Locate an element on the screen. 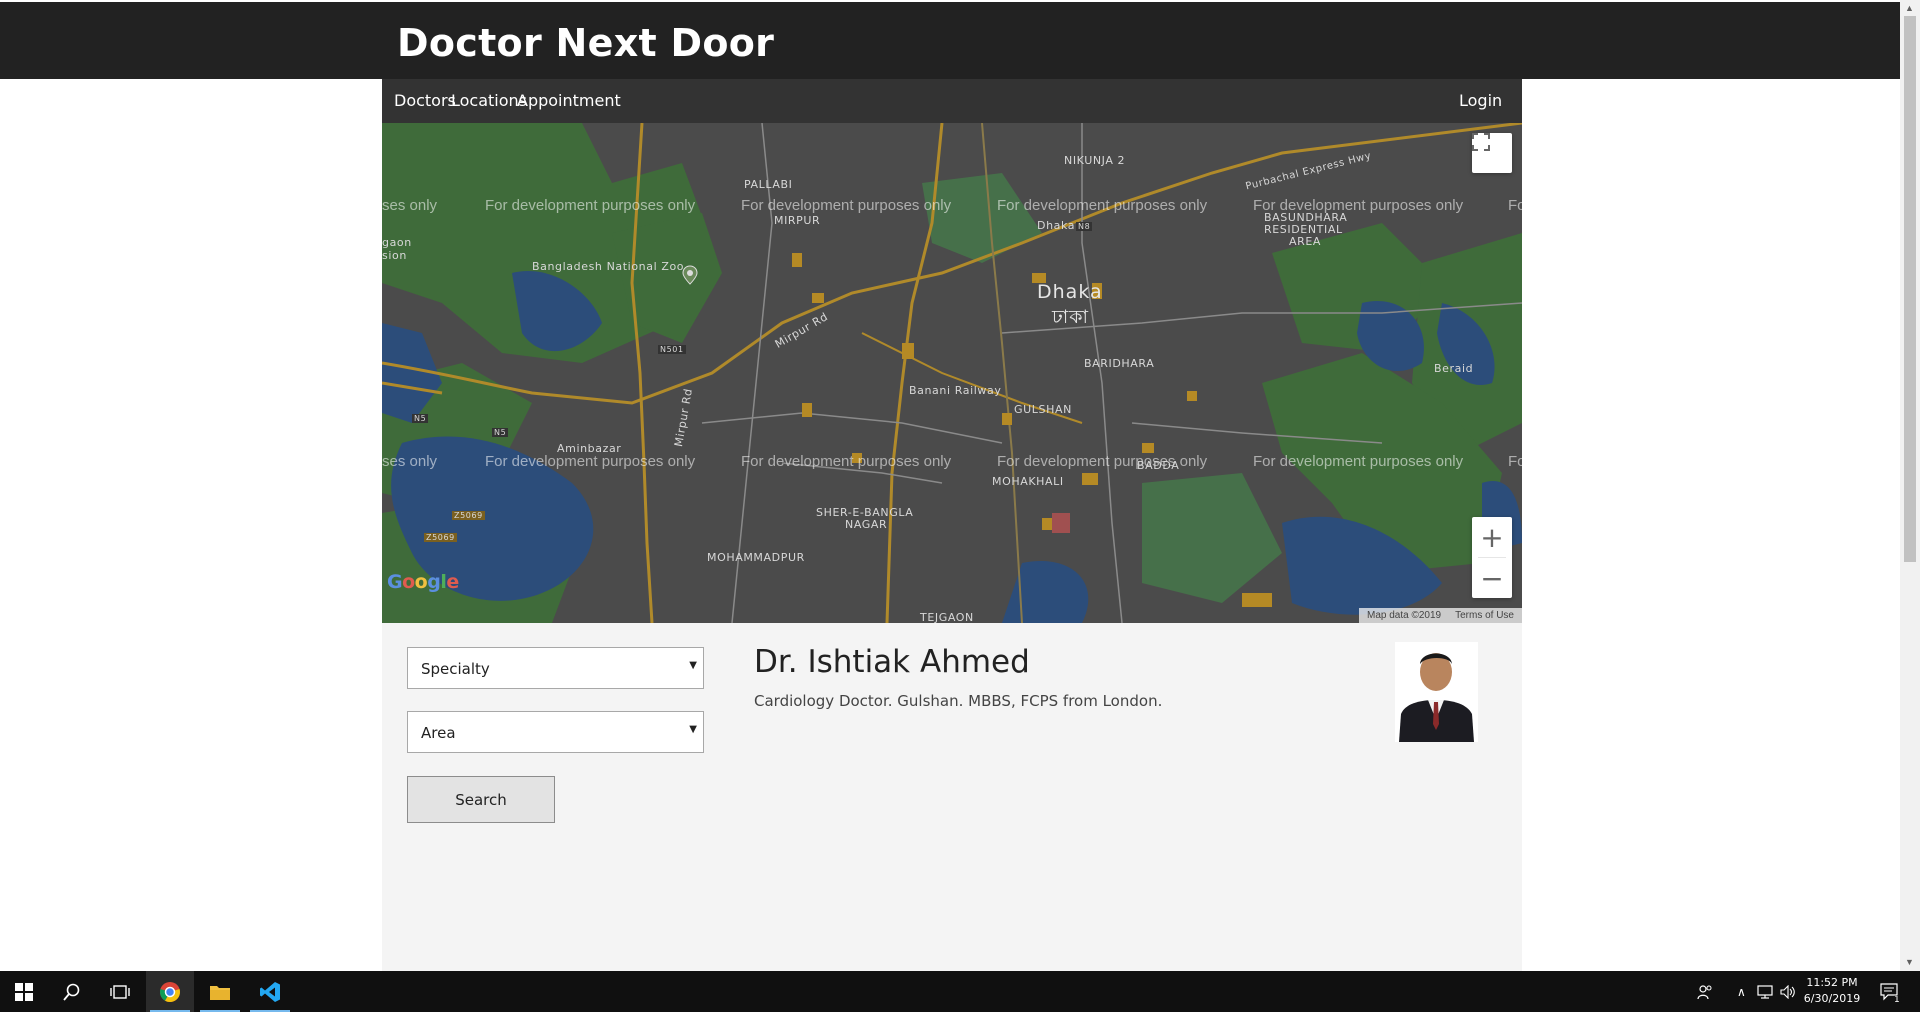 This screenshot has width=1920, height=1012. task-view-button is located at coordinates (120, 991).